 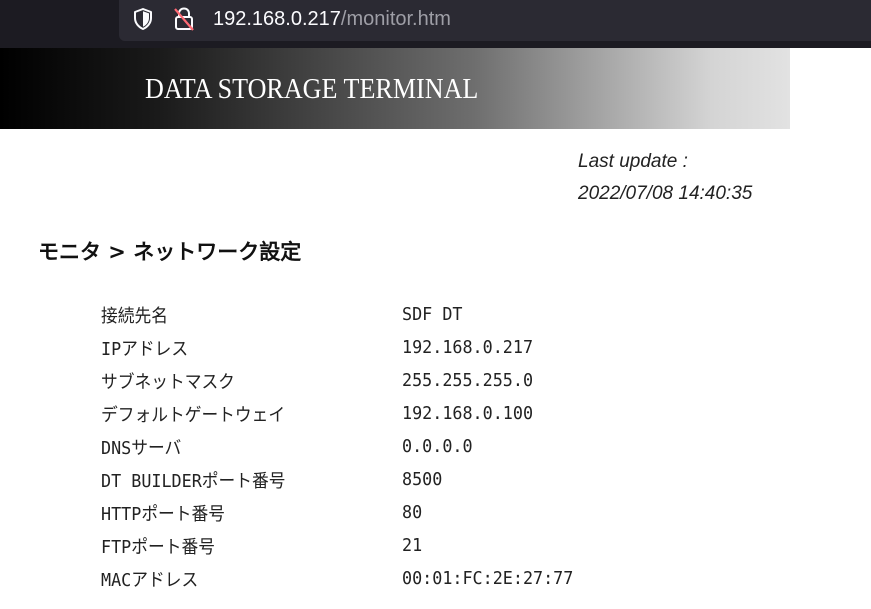 I want to click on settings-label: DT BUILDERポート番号, so click(x=193, y=481).